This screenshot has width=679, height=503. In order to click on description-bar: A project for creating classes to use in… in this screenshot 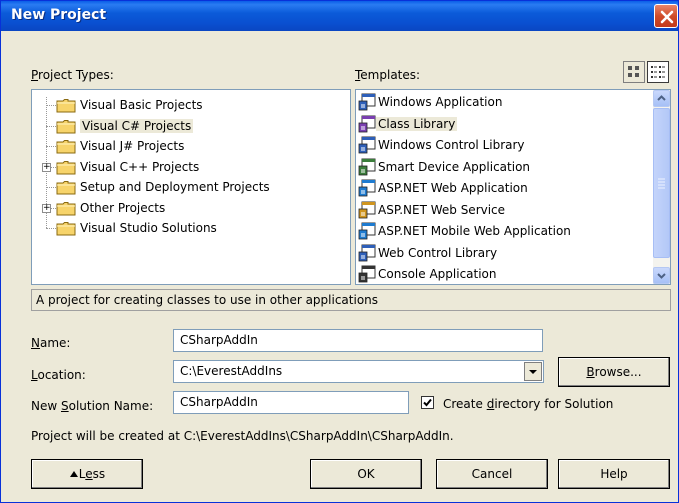, I will do `click(351, 300)`.